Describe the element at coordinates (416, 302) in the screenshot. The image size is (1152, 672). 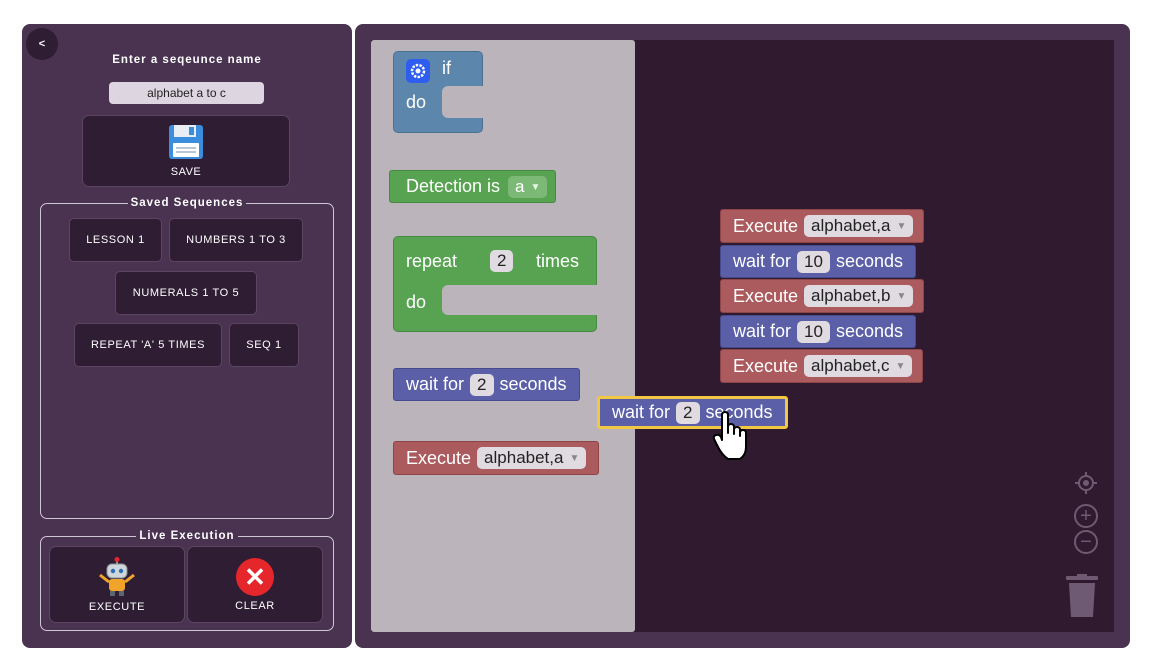
I see `repeat-do-label: do` at that location.